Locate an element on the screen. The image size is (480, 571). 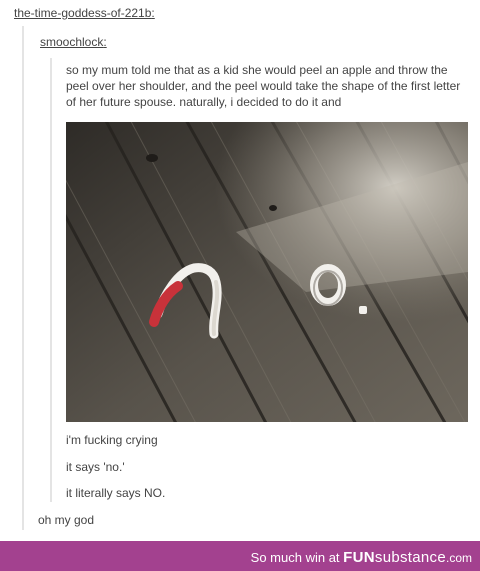
original-poster-username: smoochlock is located at coordinates (71, 42).